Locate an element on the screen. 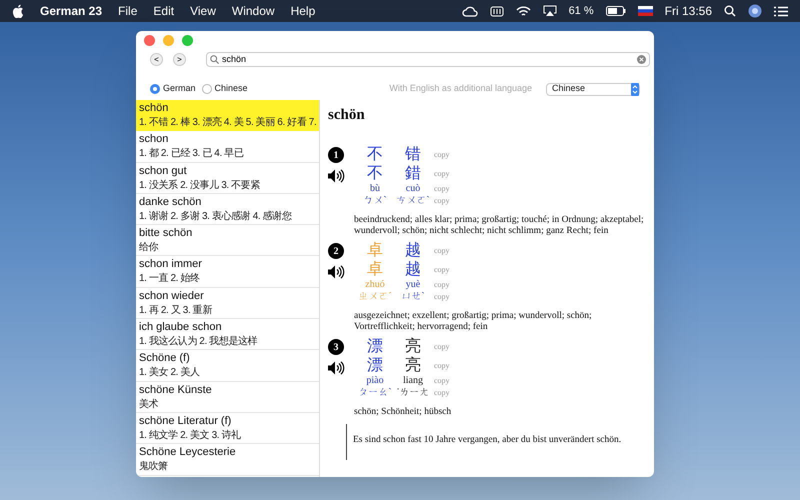 This screenshot has height=500, width=800. result-item: schöne Künste 美术 is located at coordinates (227, 397).